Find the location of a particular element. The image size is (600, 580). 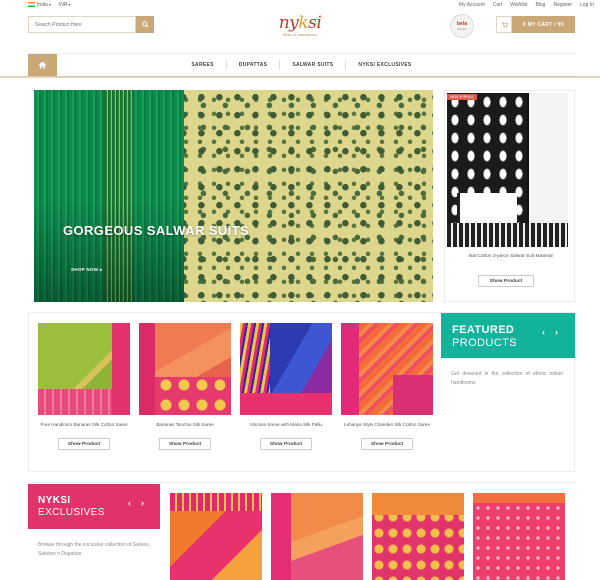

featured-carousel-controls: ‹ › is located at coordinates (550, 332).